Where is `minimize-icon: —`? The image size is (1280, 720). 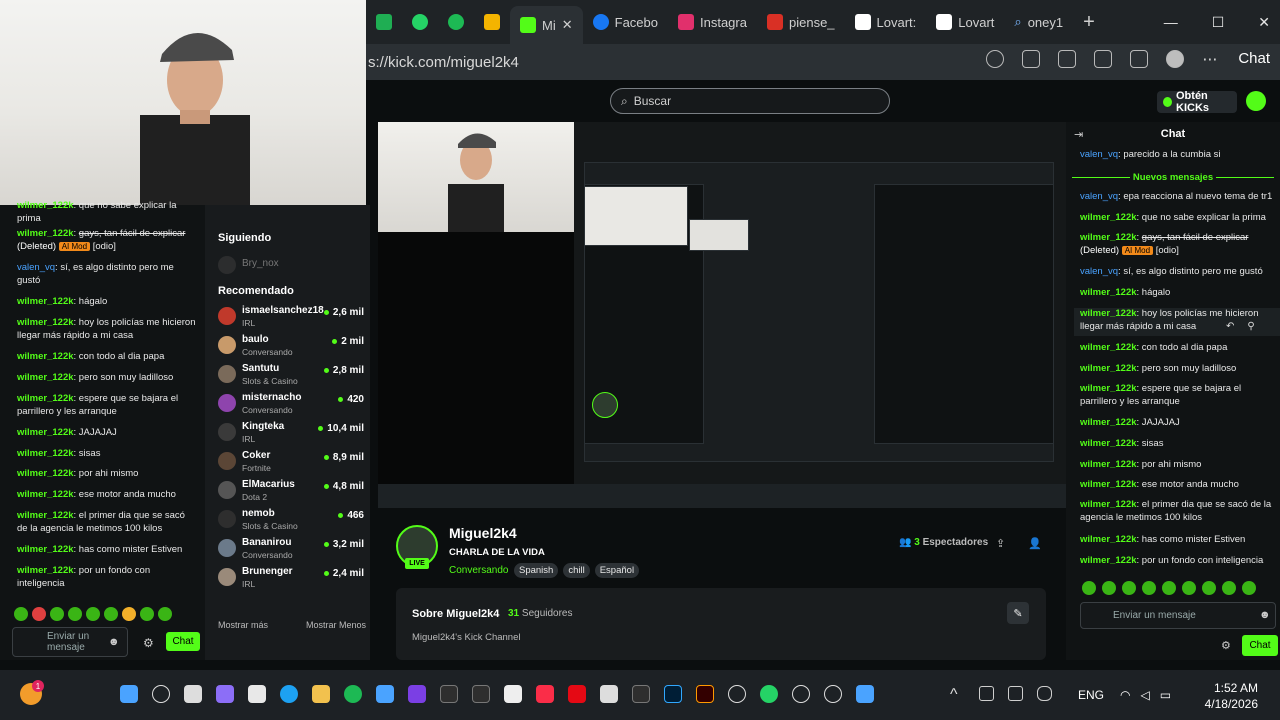 minimize-icon: — is located at coordinates (1171, 22).